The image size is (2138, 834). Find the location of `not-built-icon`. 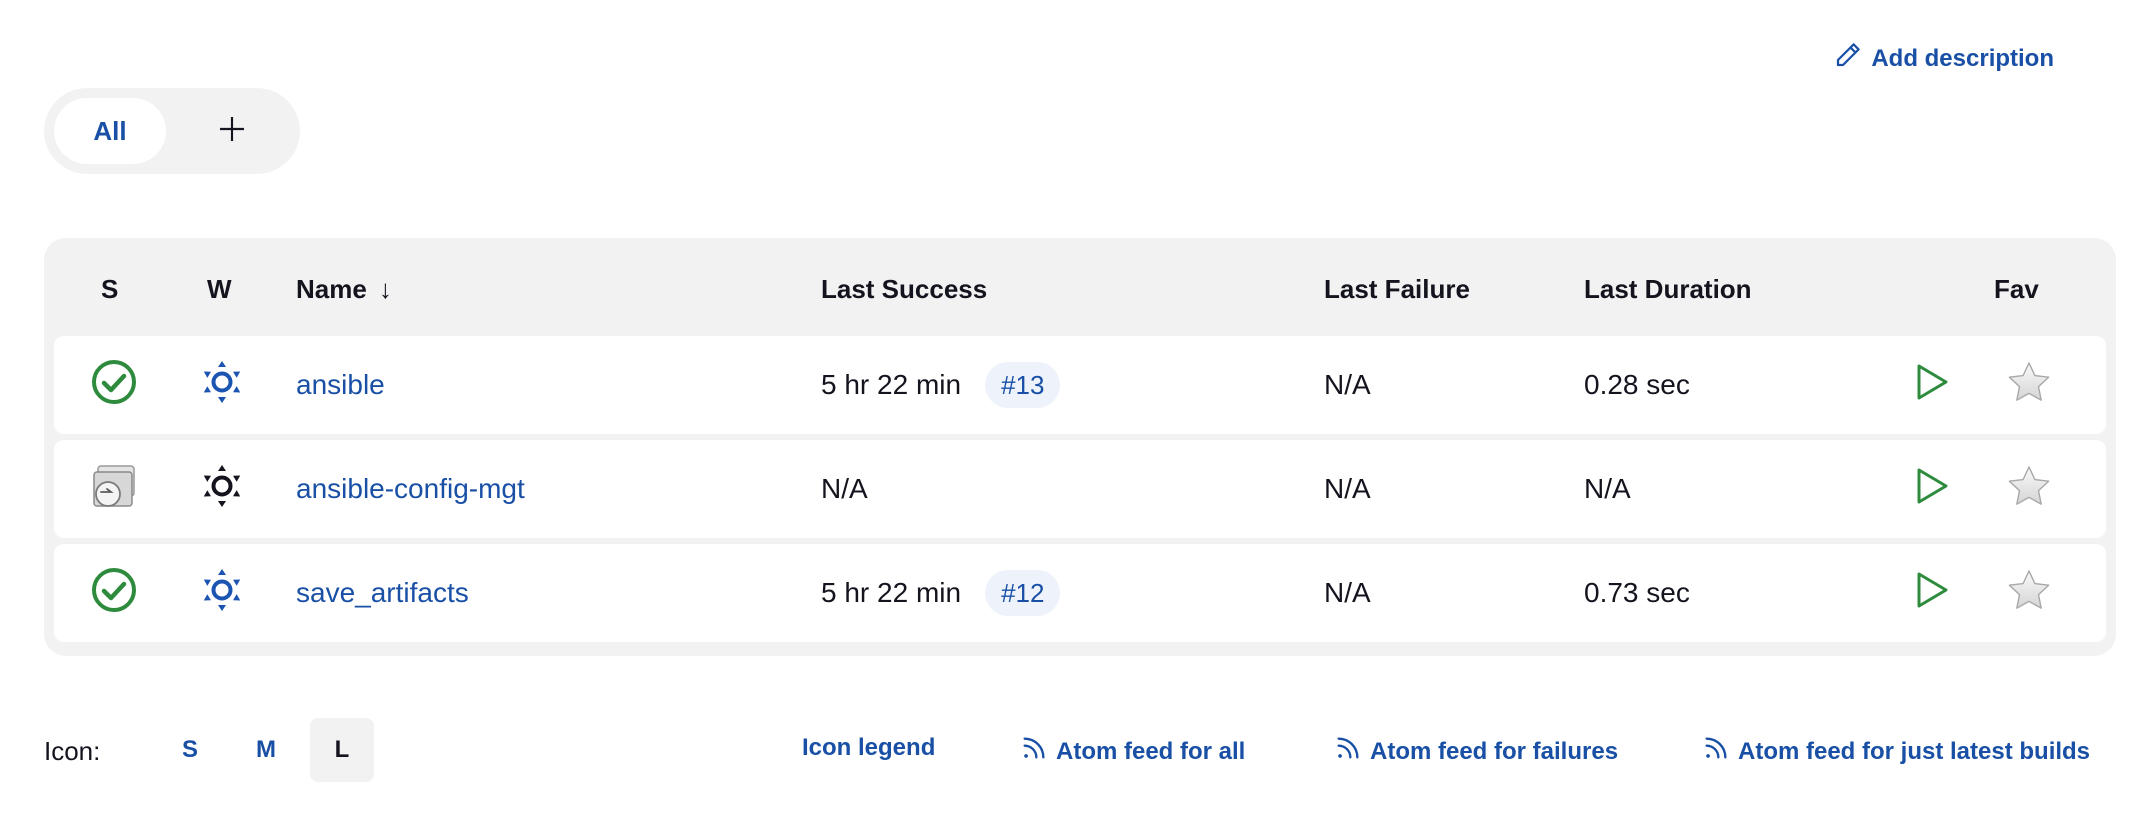

not-built-icon is located at coordinates (114, 489).